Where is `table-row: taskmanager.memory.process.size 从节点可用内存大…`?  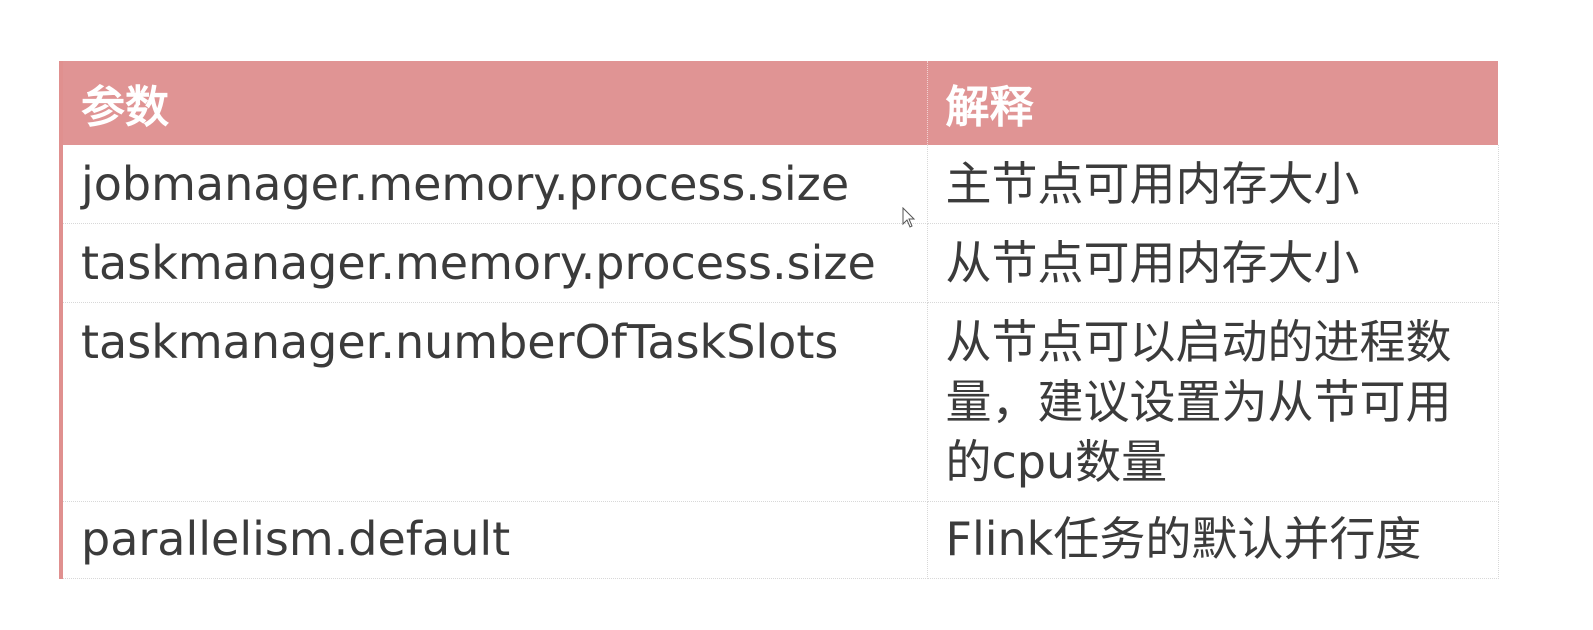 table-row: taskmanager.memory.process.size 从节点可用内存大… is located at coordinates (780, 263).